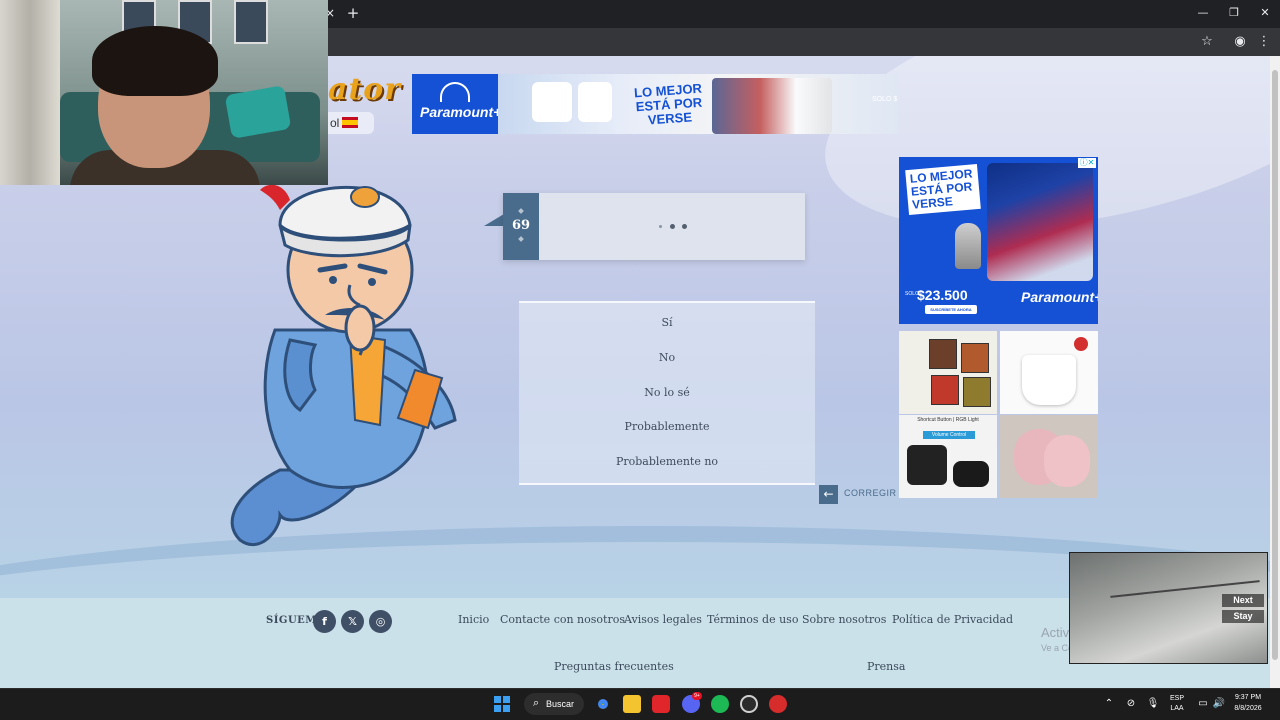 This screenshot has width=1280, height=720. What do you see at coordinates (473, 619) in the screenshot?
I see `footer-link-home: Inicio` at bounding box center [473, 619].